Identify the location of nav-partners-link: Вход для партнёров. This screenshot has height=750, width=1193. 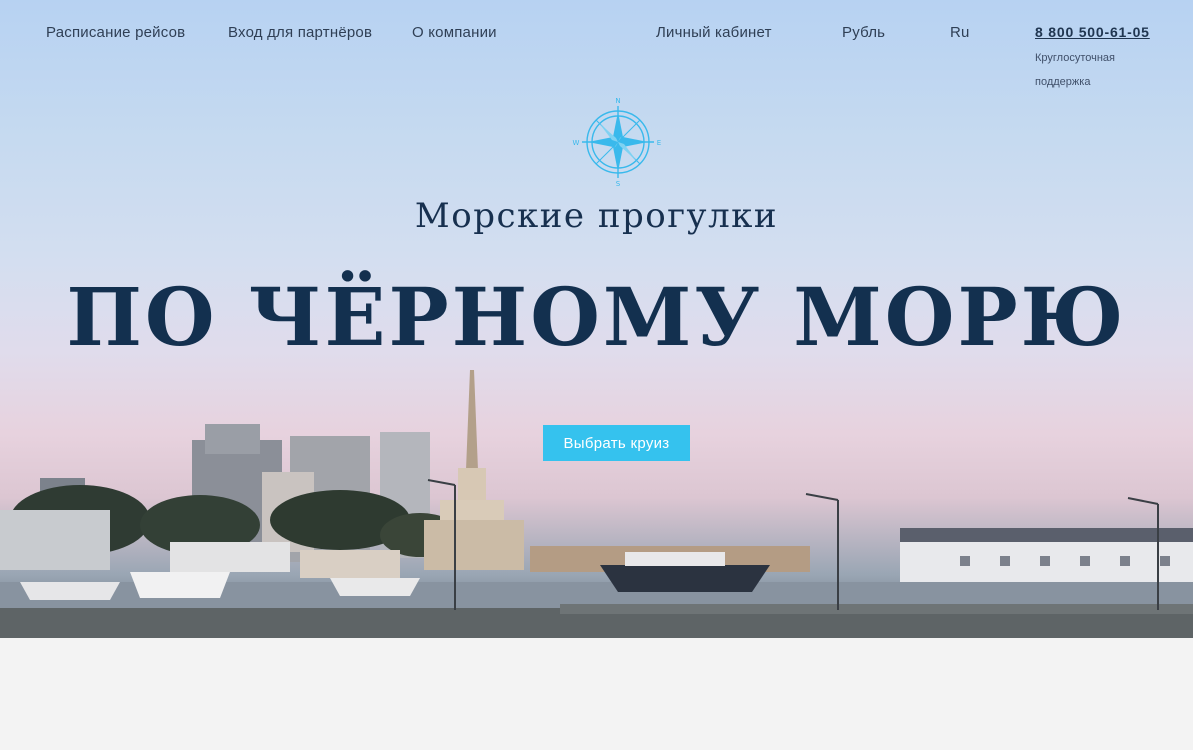
(300, 32).